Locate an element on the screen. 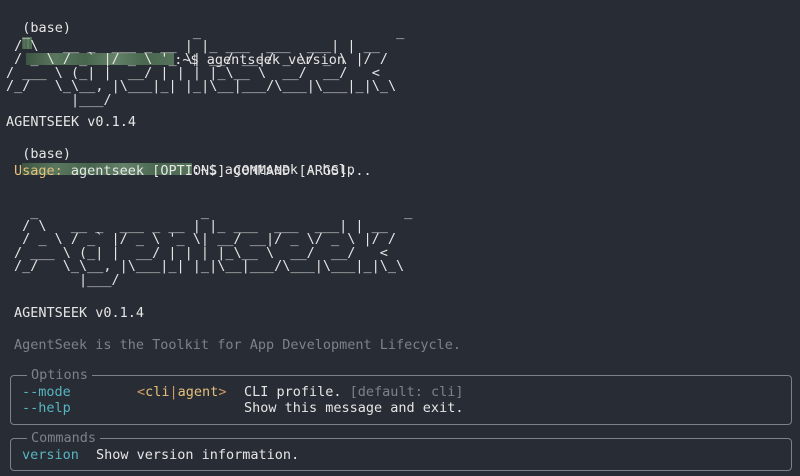 The image size is (800, 476). option-flag: --mode is located at coordinates (46, 392).